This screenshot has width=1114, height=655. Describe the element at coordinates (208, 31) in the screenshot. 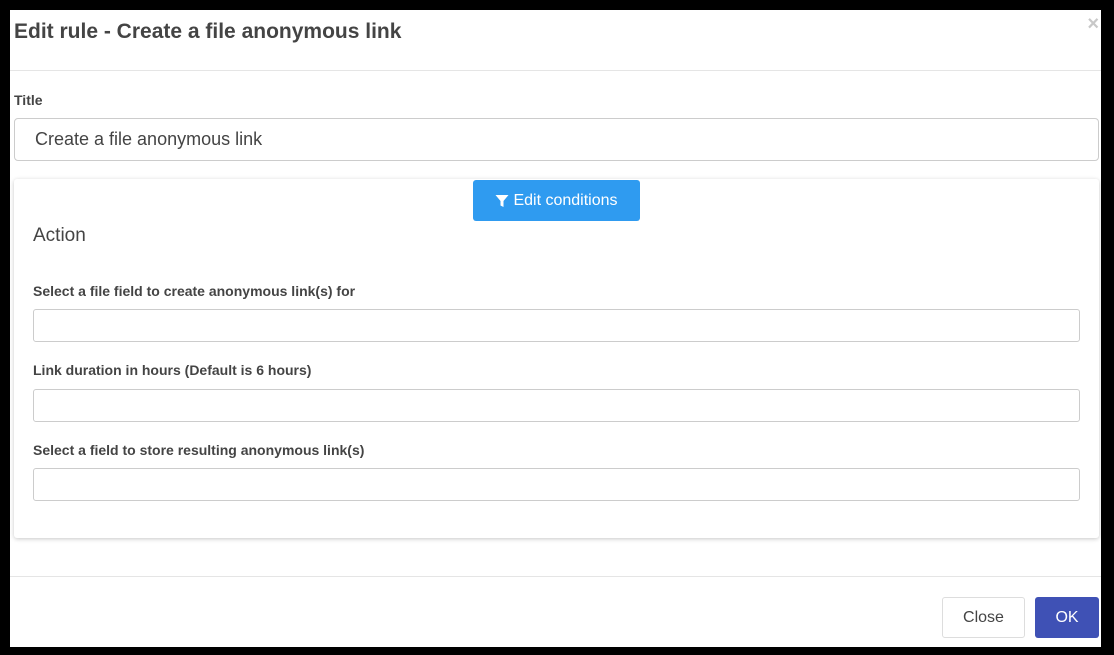

I see `dialog-title: Edit rule - Create a file anonymous link` at that location.